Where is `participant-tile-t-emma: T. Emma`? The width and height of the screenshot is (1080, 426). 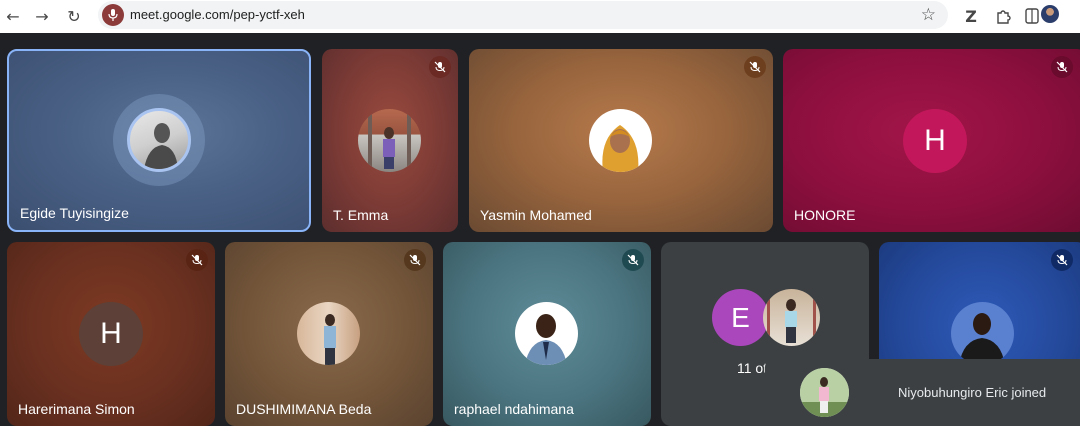
participant-tile-t-emma: T. Emma is located at coordinates (390, 140).